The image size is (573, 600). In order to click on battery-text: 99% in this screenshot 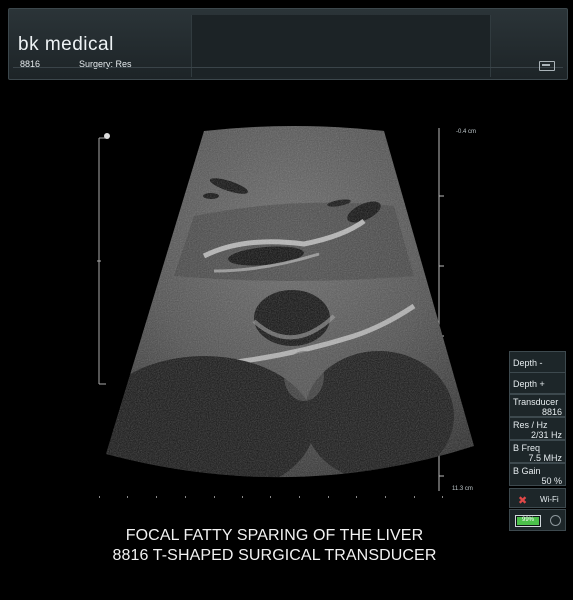, I will do `click(527, 520)`.